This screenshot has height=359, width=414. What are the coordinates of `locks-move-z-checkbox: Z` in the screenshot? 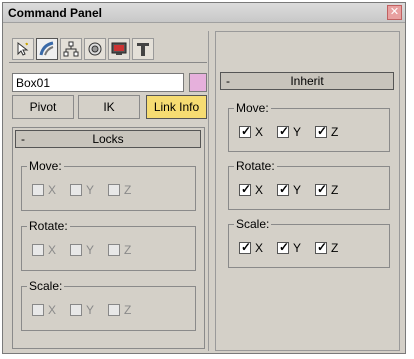 It's located at (119, 190).